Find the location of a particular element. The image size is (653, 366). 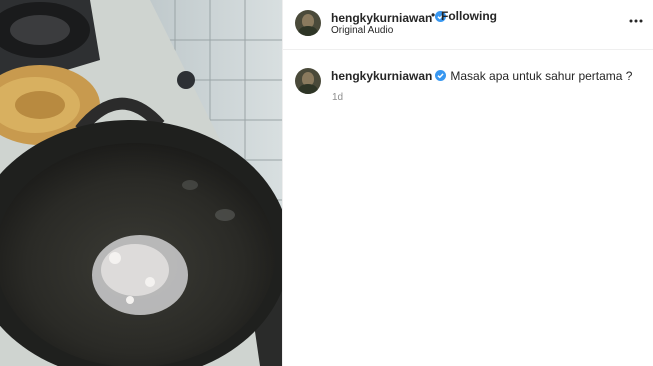

comment-username: hengkykurniawan is located at coordinates (381, 76).